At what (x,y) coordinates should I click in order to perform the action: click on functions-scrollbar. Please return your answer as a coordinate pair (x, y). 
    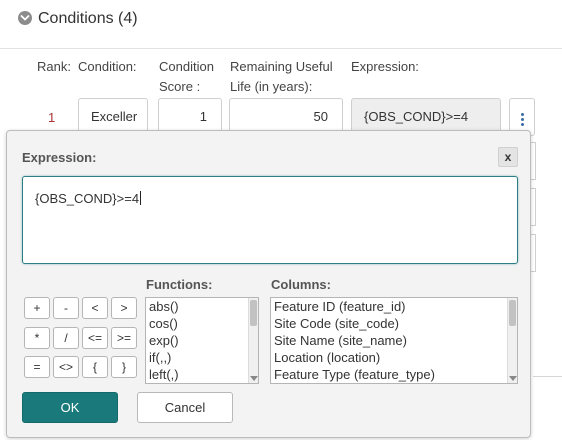
    Looking at the image, I should click on (253, 340).